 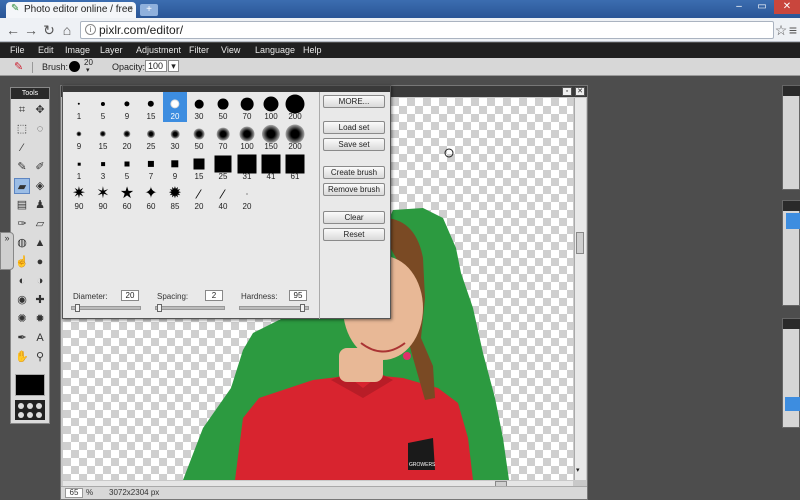 What do you see at coordinates (223, 197) in the screenshot?
I see `brush-preset: ⁄ 40` at bounding box center [223, 197].